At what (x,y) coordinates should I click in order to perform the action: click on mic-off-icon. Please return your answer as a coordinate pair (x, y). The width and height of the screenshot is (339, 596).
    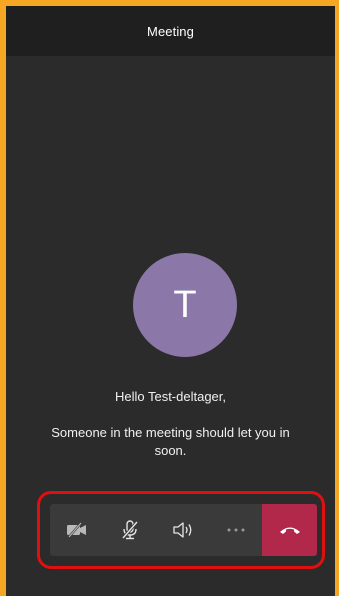
    Looking at the image, I should click on (129, 530).